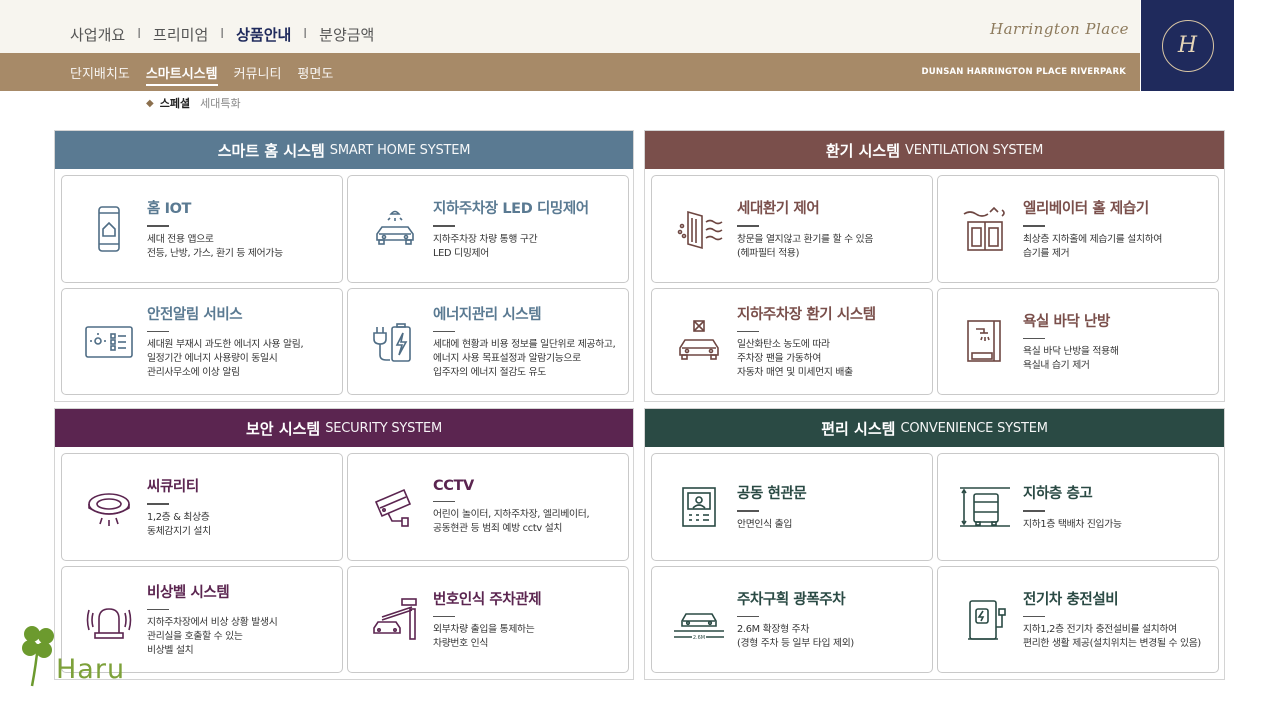 This screenshot has height=720, width=1280. I want to click on card-bathroom-floor-heating: 욕실 바닥 난방 욕실 바닥 난방을 적용해 욕실내 습기 제거, so click(1078, 341).